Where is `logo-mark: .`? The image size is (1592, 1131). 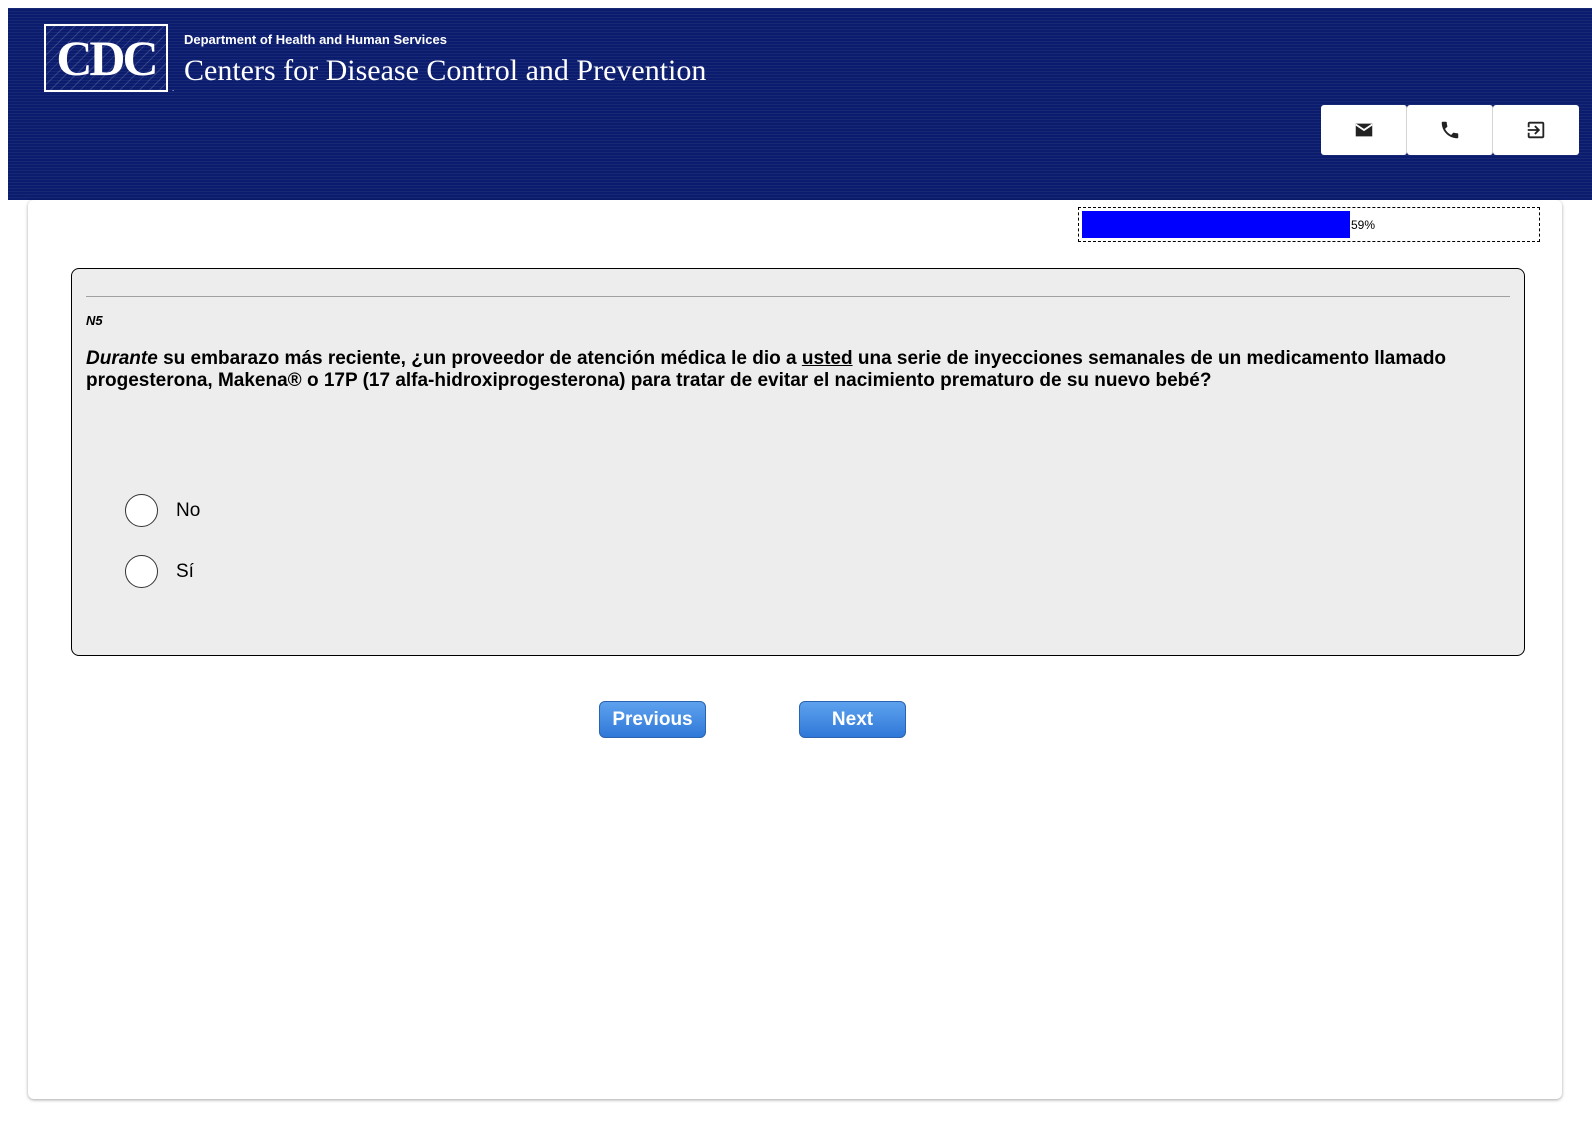 logo-mark: . is located at coordinates (173, 88).